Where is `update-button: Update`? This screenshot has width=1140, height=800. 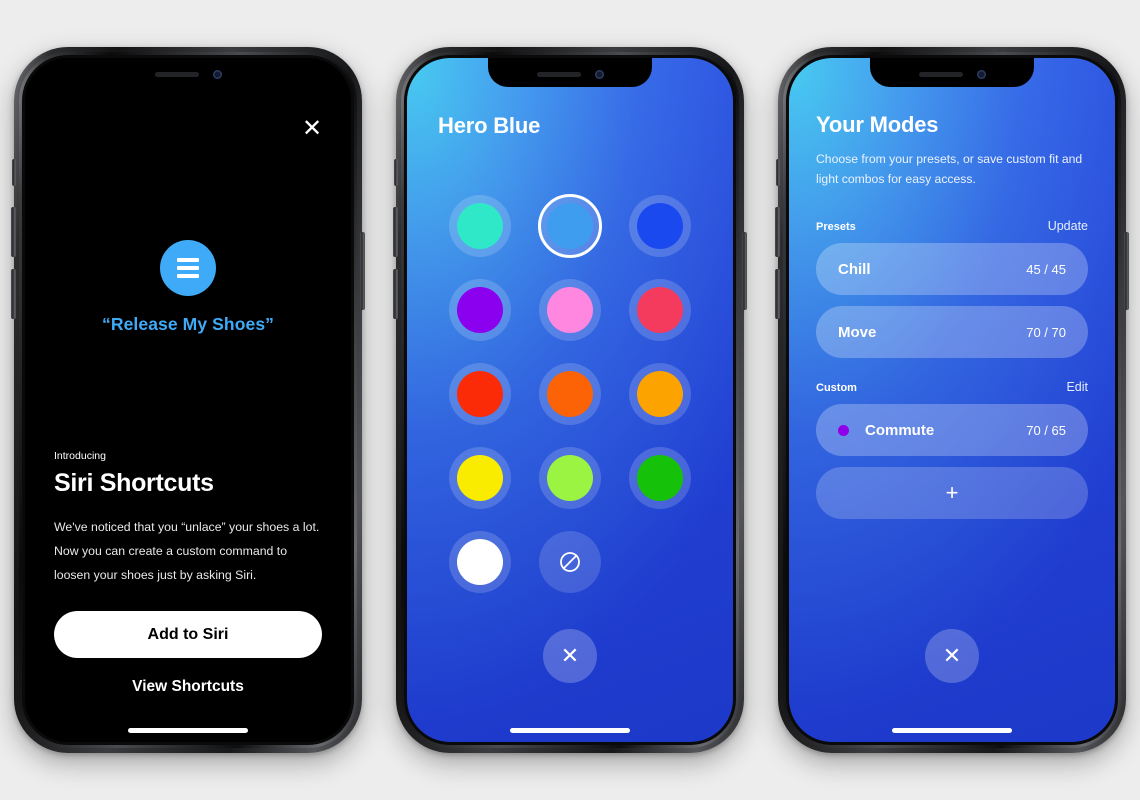
update-button: Update is located at coordinates (1068, 226).